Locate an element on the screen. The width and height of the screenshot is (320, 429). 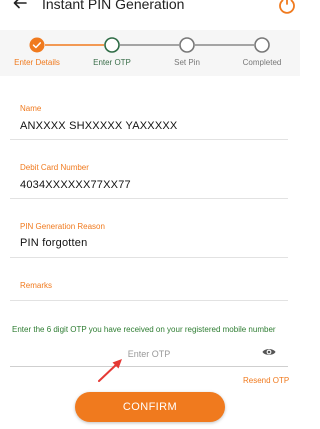
back-arrow-icon is located at coordinates (20, 5).